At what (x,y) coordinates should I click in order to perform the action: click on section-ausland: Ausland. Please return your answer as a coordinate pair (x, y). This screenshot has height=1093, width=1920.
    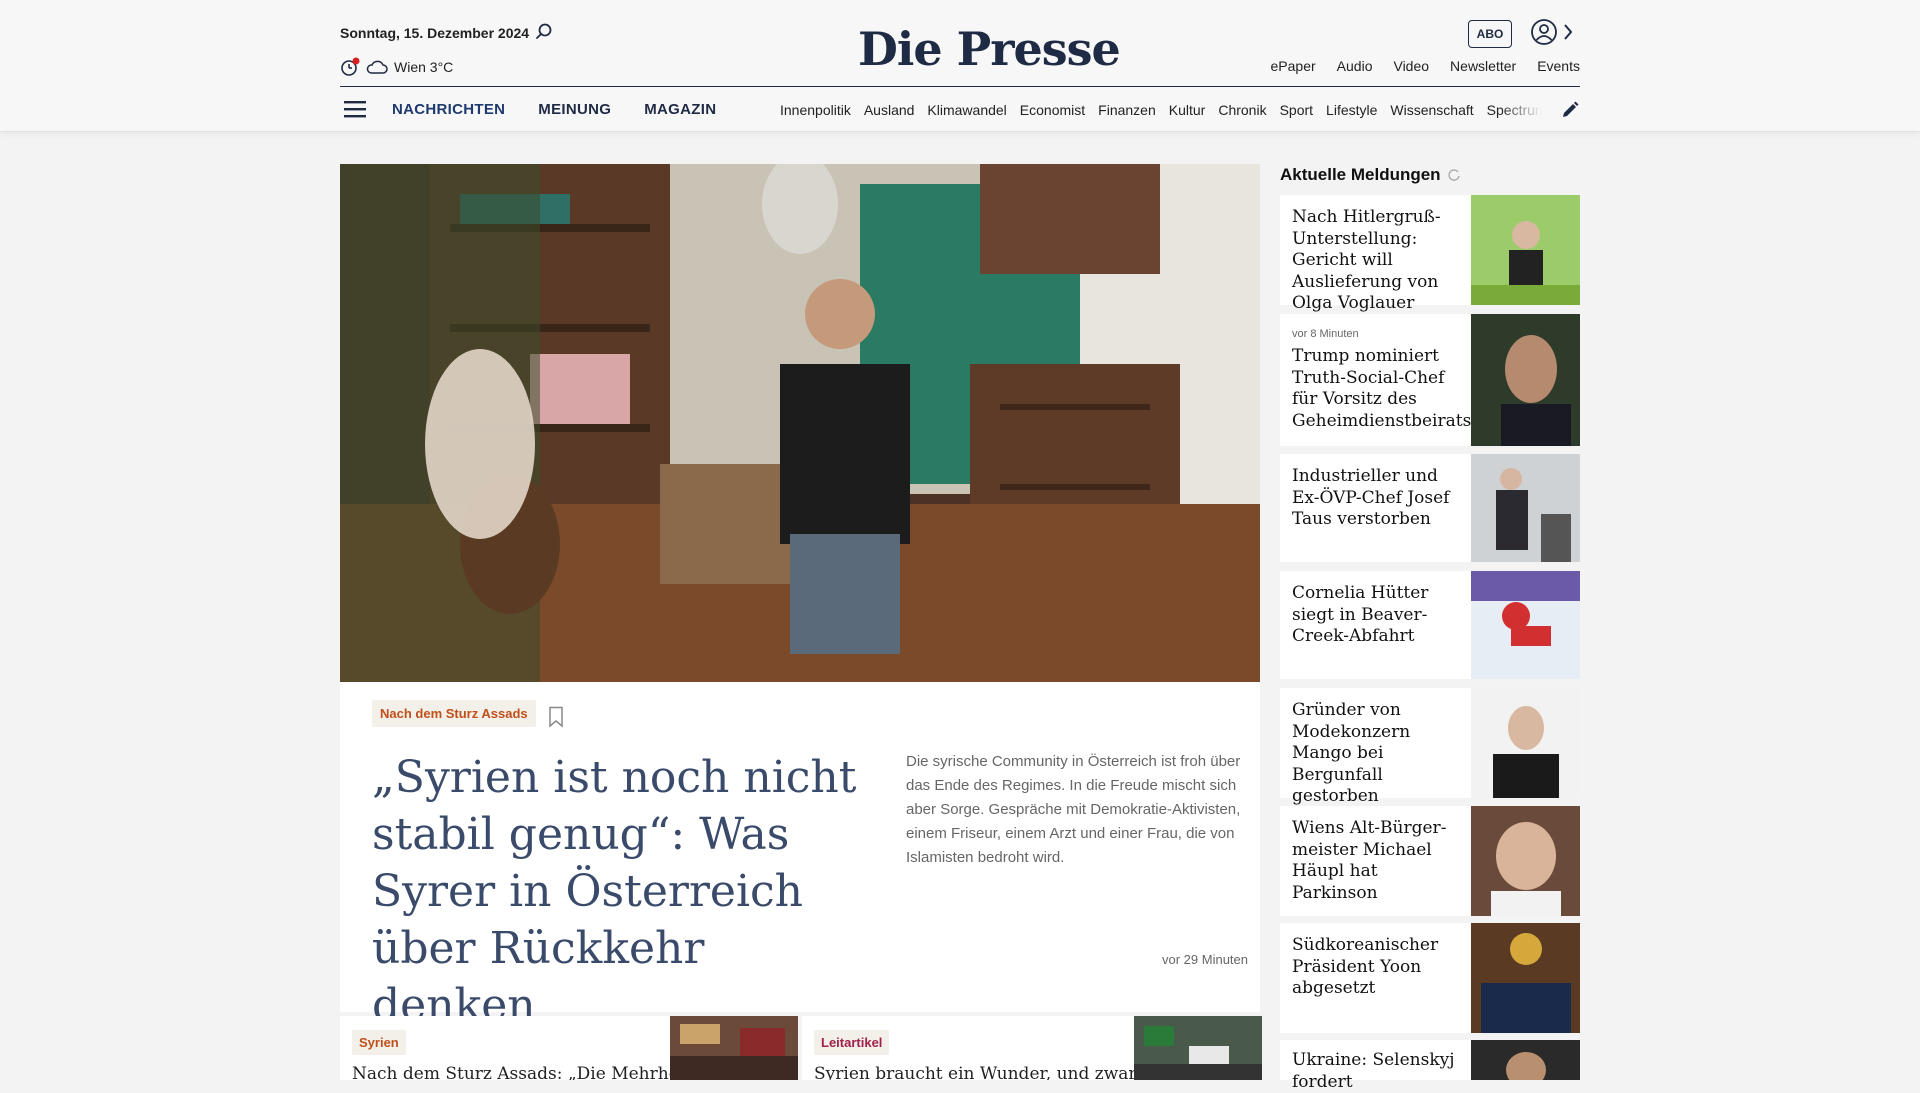
    Looking at the image, I should click on (889, 110).